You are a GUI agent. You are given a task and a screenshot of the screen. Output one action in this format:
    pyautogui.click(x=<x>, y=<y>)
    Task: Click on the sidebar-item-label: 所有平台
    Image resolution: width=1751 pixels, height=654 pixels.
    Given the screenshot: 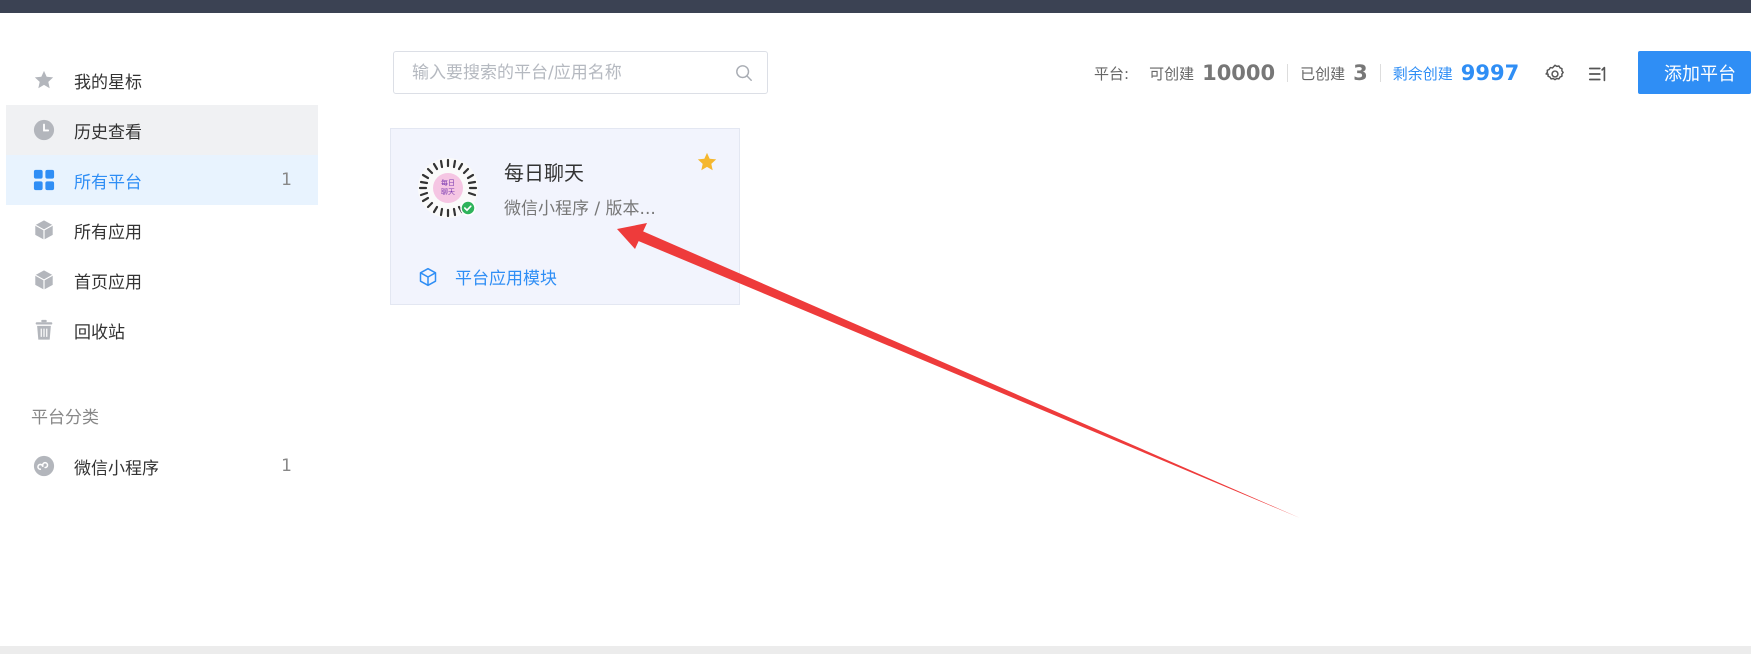 What is the action you would take?
    pyautogui.click(x=108, y=182)
    